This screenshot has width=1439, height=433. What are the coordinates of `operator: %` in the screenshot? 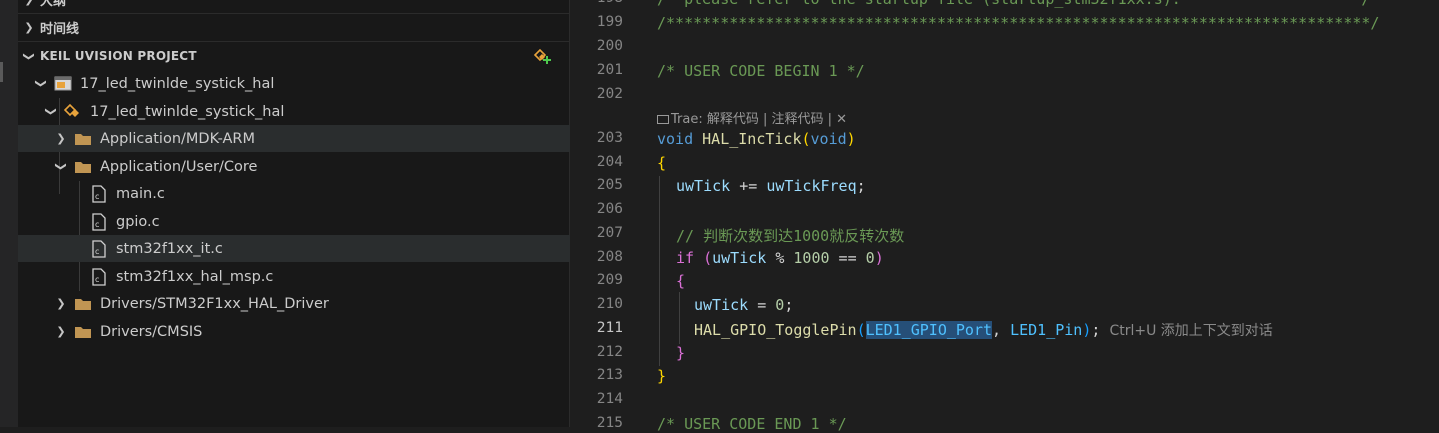 It's located at (780, 258).